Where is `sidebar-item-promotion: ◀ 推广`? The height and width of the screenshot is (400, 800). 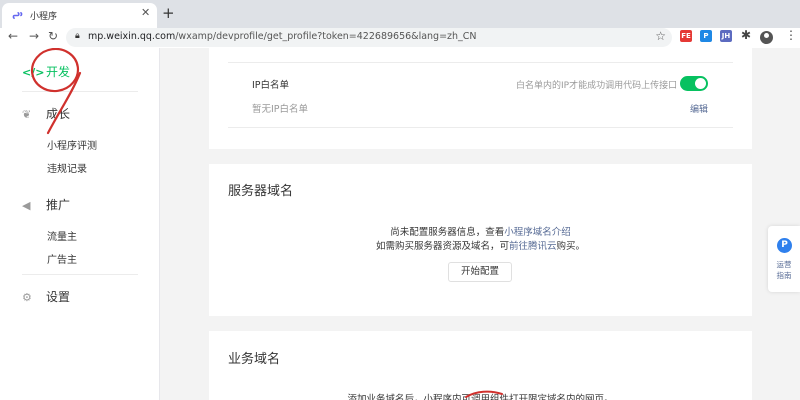 sidebar-item-promotion: ◀ 推广 is located at coordinates (46, 204).